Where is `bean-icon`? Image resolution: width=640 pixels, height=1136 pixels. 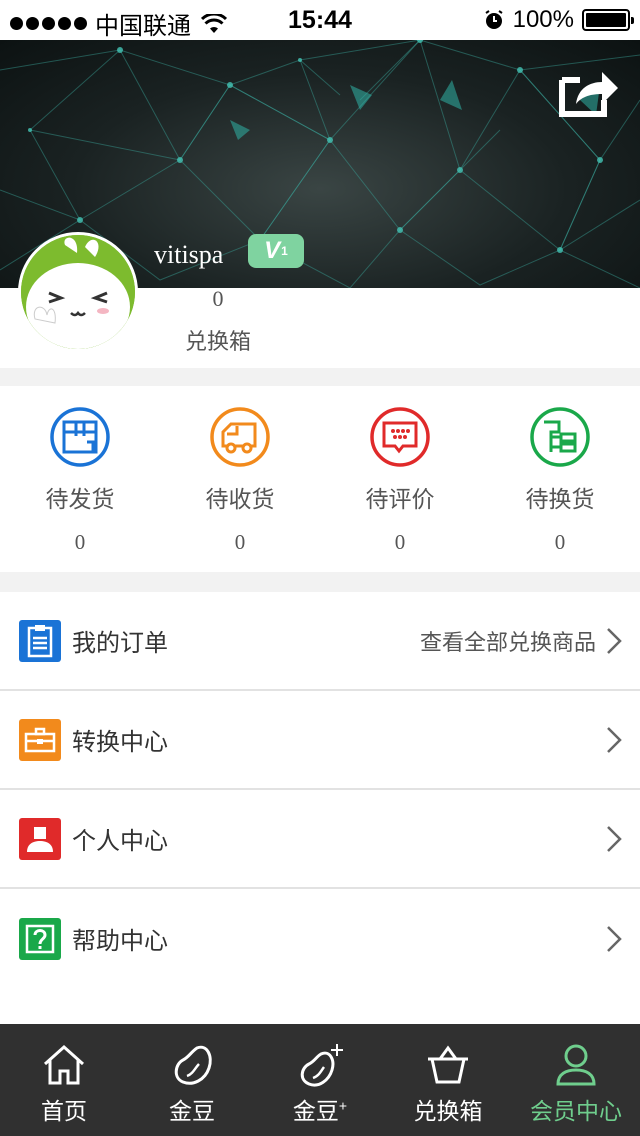
bean-icon is located at coordinates (193, 1065).